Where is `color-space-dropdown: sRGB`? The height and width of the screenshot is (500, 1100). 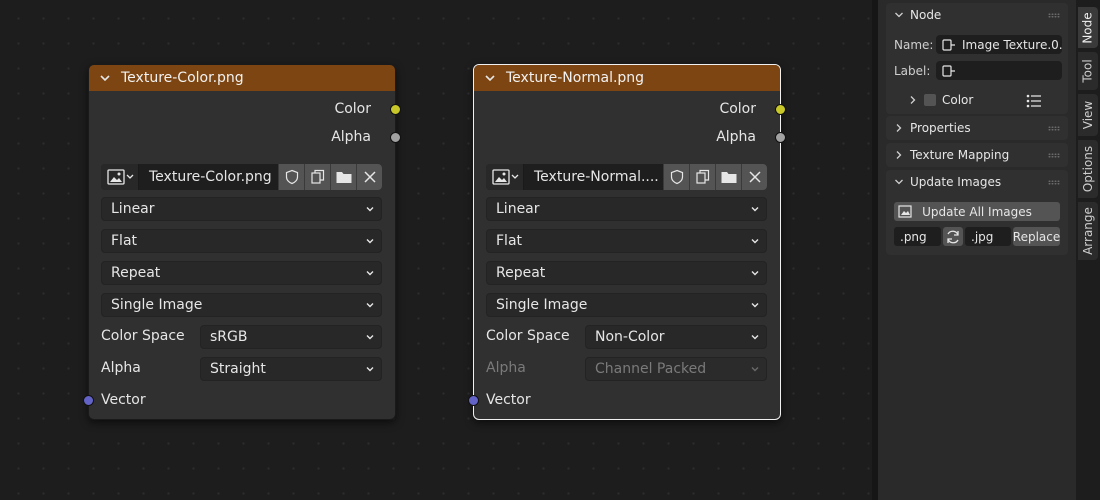 color-space-dropdown: sRGB is located at coordinates (291, 337).